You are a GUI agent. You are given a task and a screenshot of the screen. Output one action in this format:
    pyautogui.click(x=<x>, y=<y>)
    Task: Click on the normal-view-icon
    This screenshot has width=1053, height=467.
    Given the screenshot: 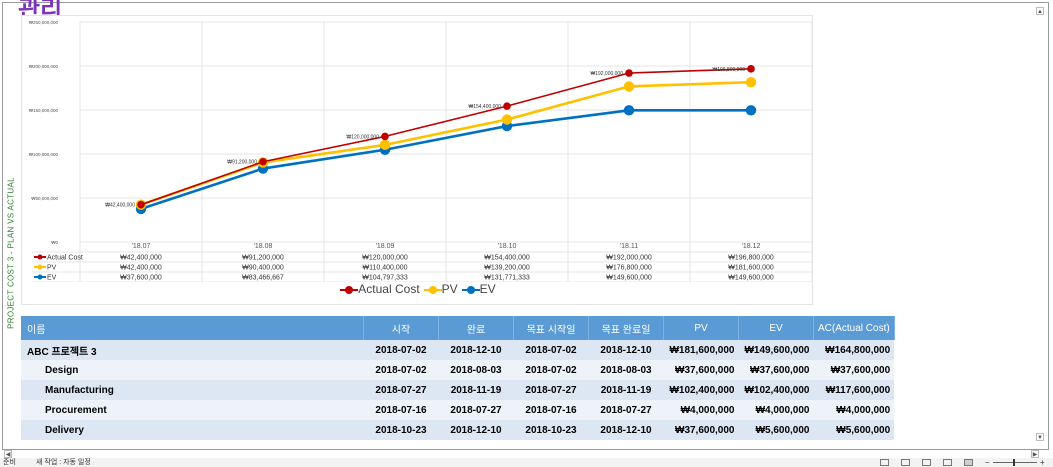 What is the action you would take?
    pyautogui.click(x=884, y=462)
    